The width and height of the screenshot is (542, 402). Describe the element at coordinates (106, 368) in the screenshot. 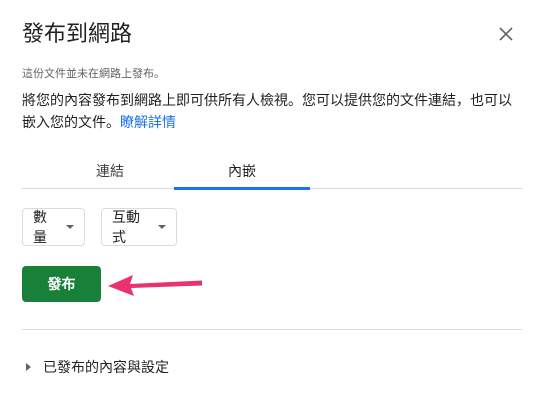

I see `published-settings-label: 已發布的內容與設定` at that location.